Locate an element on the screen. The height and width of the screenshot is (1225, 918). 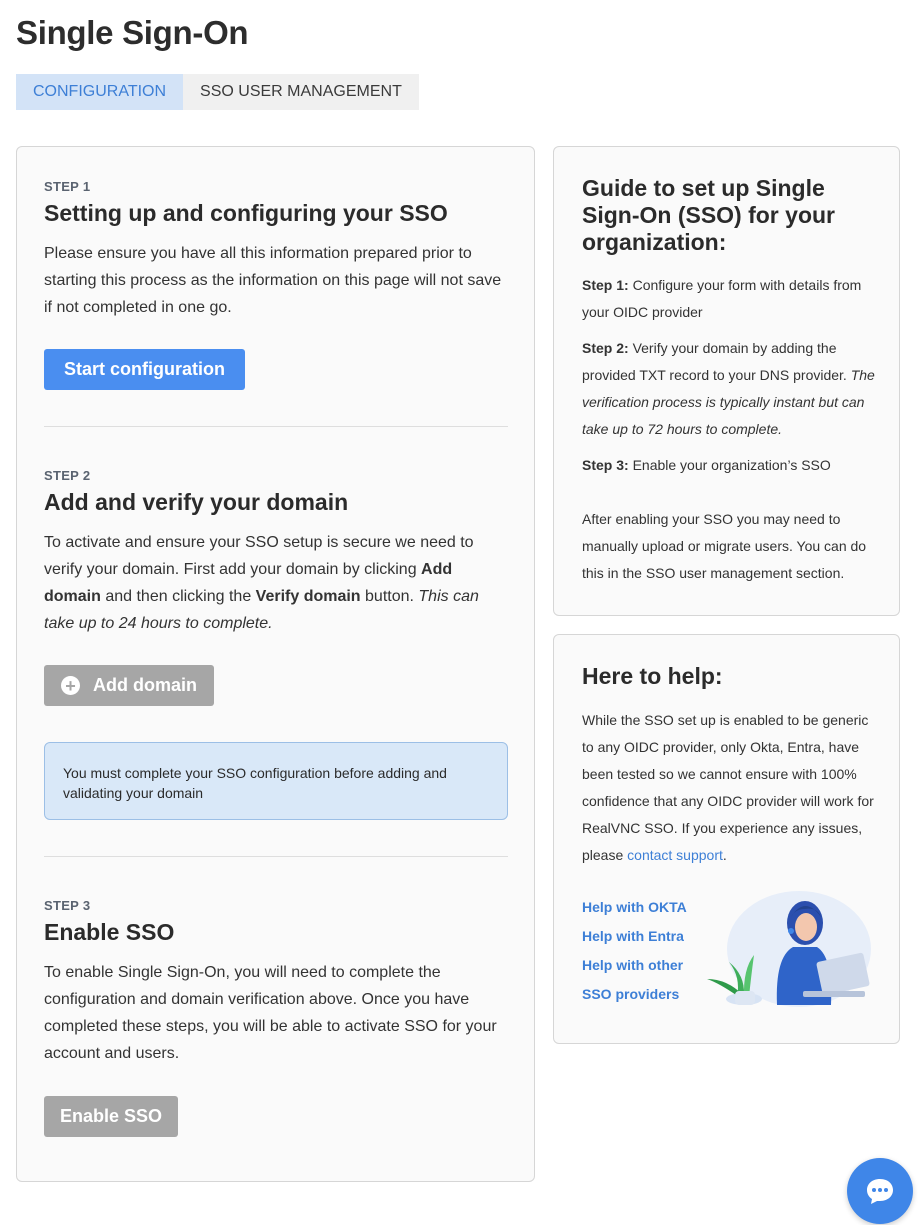
tab-bar: CONFIGURATION SSO USER MANAGEMENT is located at coordinates (217, 92).